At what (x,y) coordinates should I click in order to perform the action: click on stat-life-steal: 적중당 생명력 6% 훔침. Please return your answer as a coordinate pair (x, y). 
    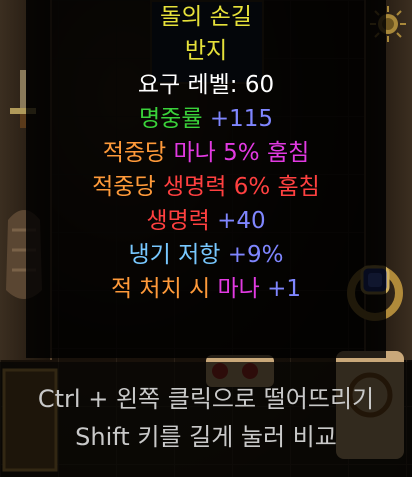
    Looking at the image, I should click on (206, 187).